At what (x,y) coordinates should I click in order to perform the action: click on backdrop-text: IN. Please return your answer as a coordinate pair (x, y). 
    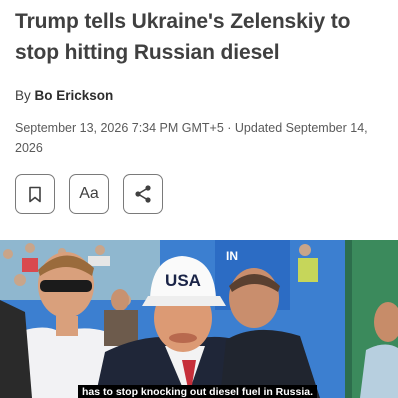
    Looking at the image, I should click on (232, 256).